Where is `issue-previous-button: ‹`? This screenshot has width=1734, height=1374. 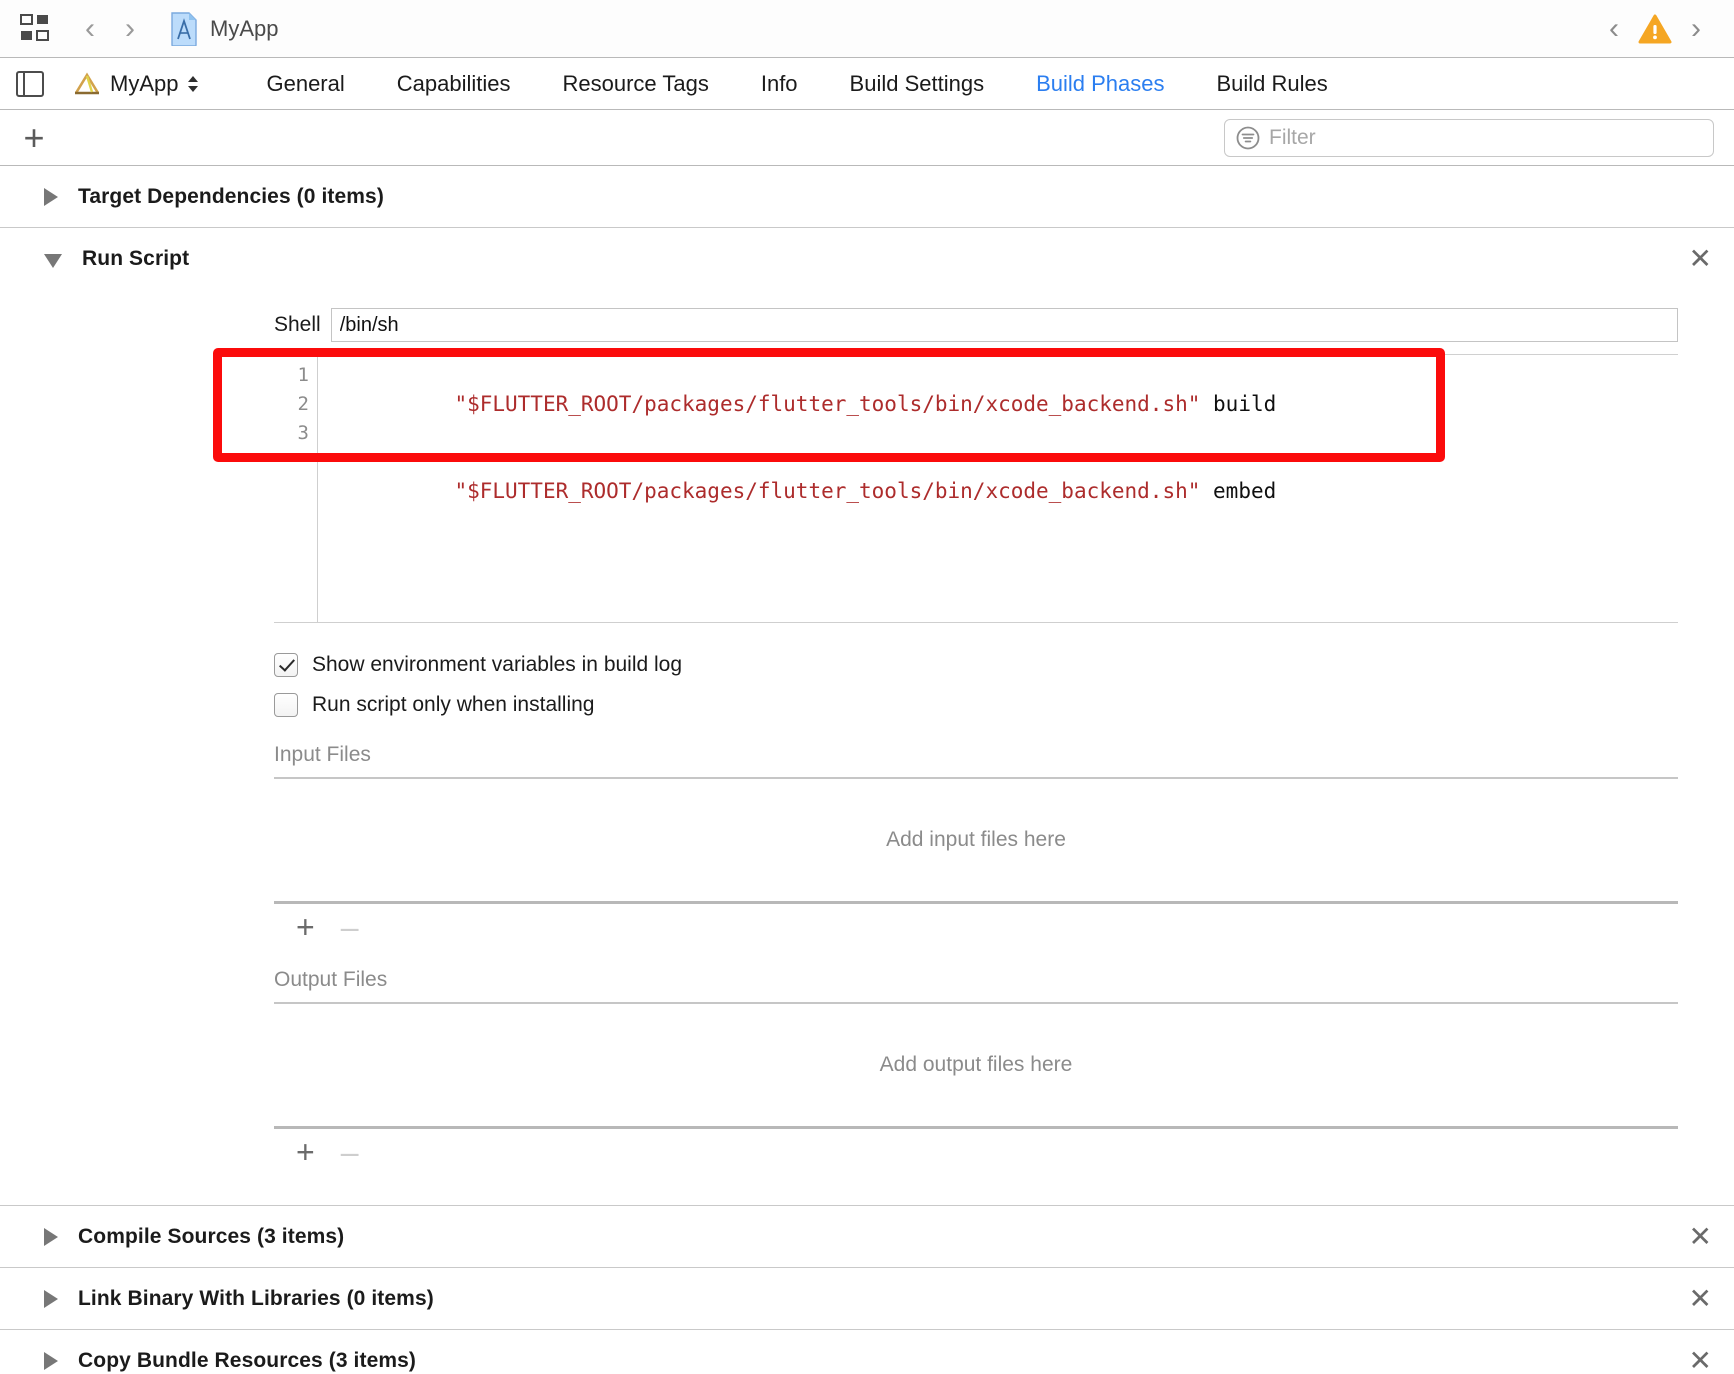
issue-previous-button: ‹ is located at coordinates (1614, 28).